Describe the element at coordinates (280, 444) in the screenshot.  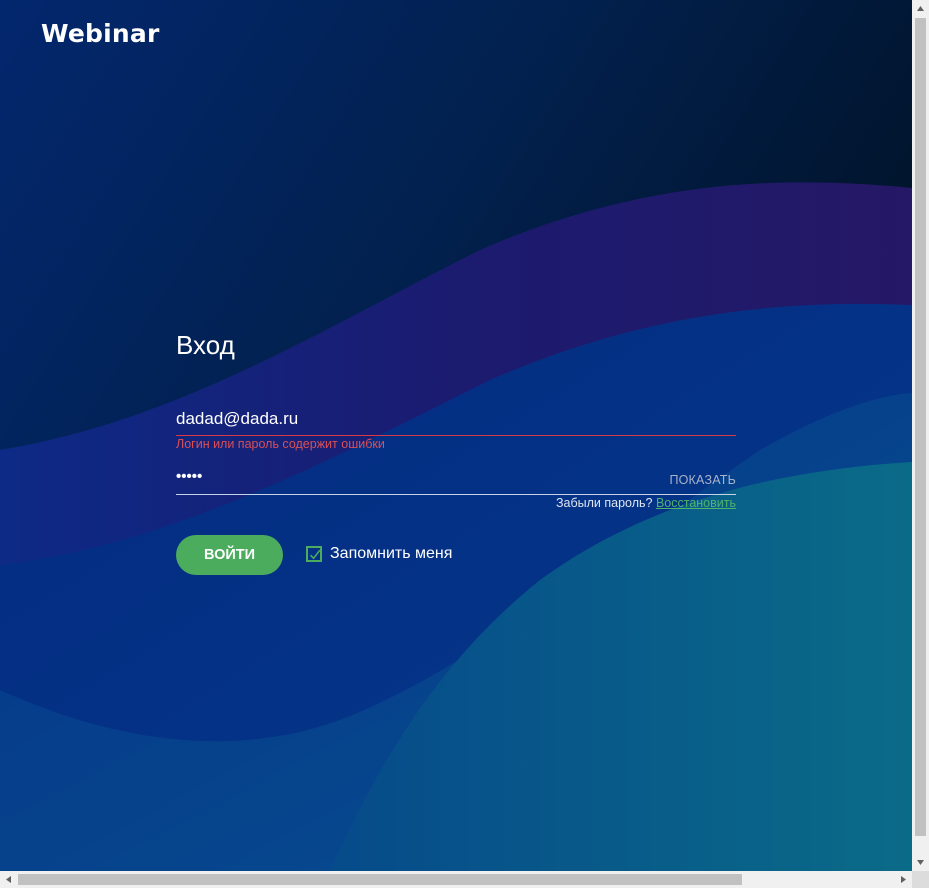
I see `email-error-message: Логин или пароль содержит ошибки` at that location.